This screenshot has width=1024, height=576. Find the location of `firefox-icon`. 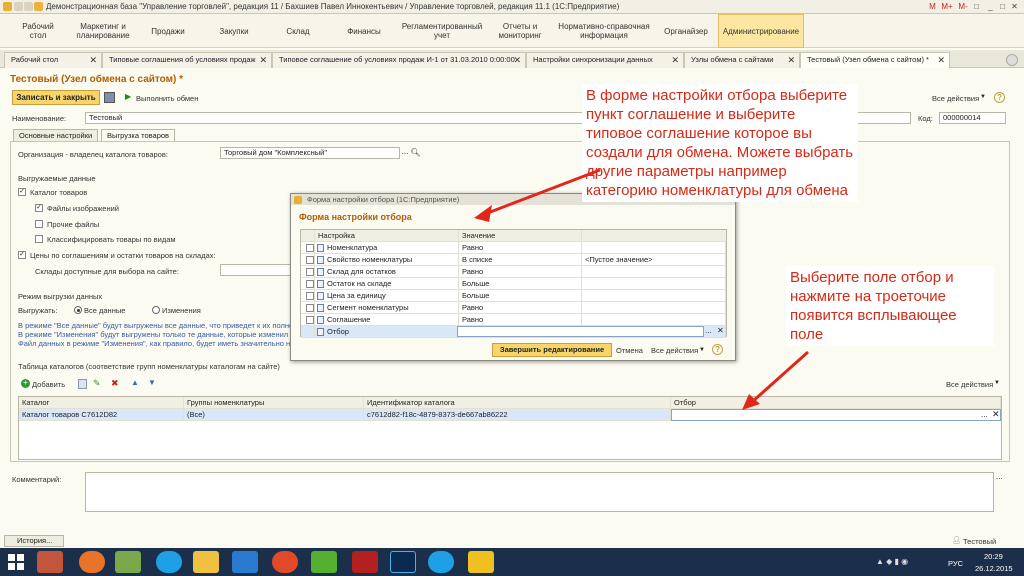

firefox-icon is located at coordinates (92, 562).